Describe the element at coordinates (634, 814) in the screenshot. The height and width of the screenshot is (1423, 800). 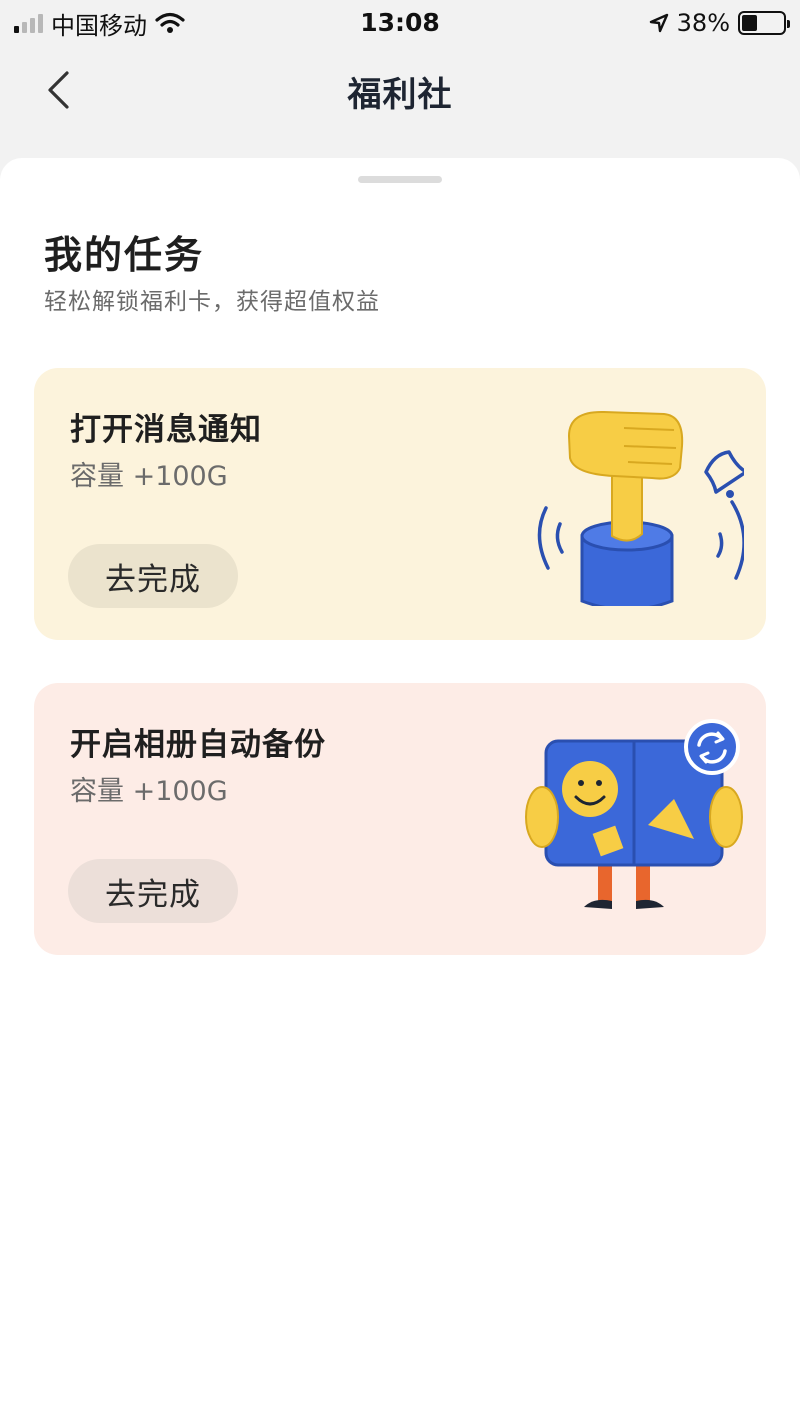
I see `photo-album-sync-illustration` at that location.